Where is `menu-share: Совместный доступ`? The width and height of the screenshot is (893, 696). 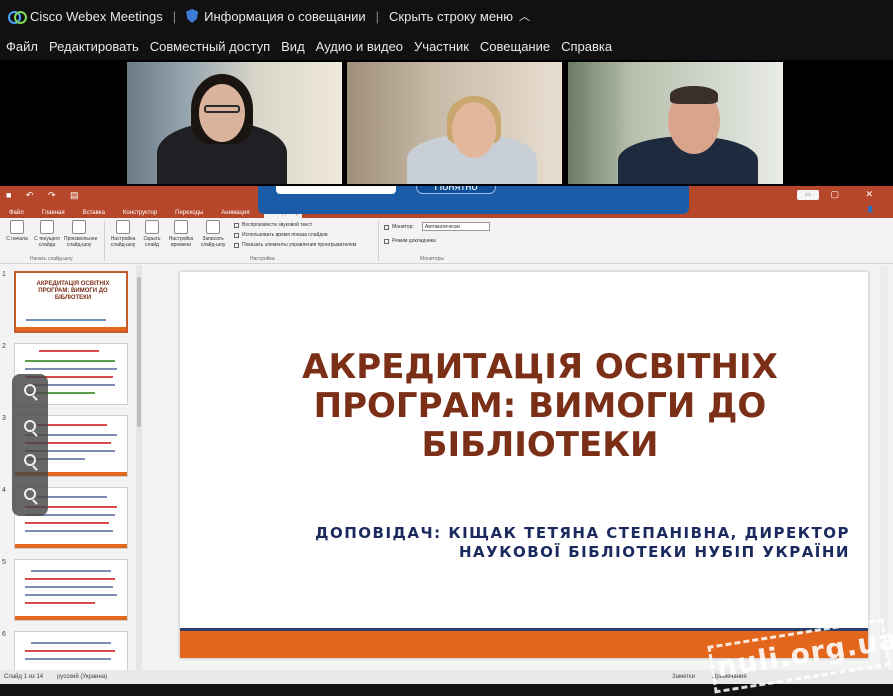 menu-share: Совместный доступ is located at coordinates (210, 46).